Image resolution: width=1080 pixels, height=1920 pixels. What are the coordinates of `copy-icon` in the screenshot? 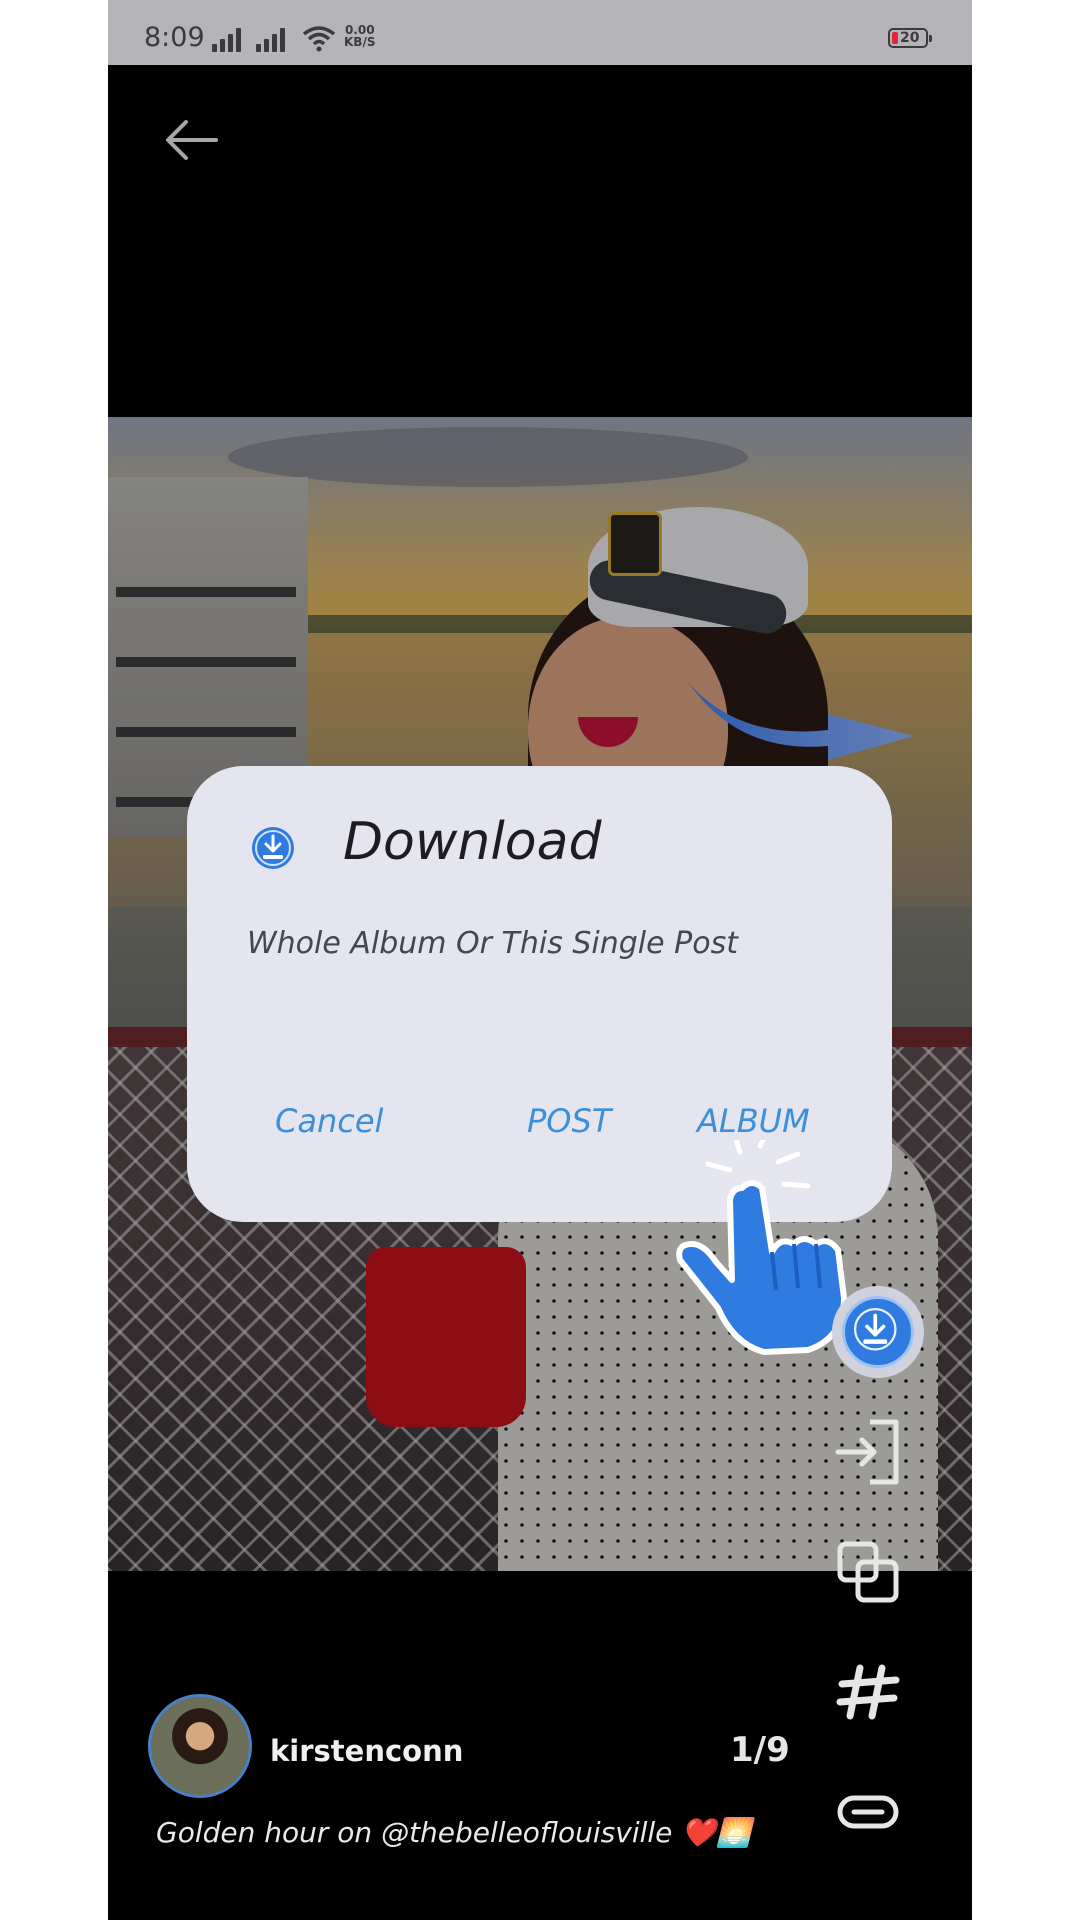 It's located at (868, 1572).